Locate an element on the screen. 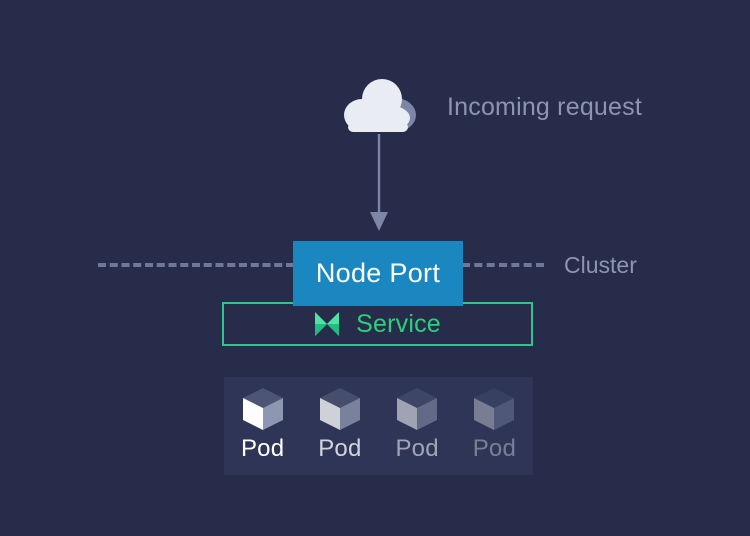 This screenshot has width=750, height=536. node-port-box: Node Port is located at coordinates (378, 273).